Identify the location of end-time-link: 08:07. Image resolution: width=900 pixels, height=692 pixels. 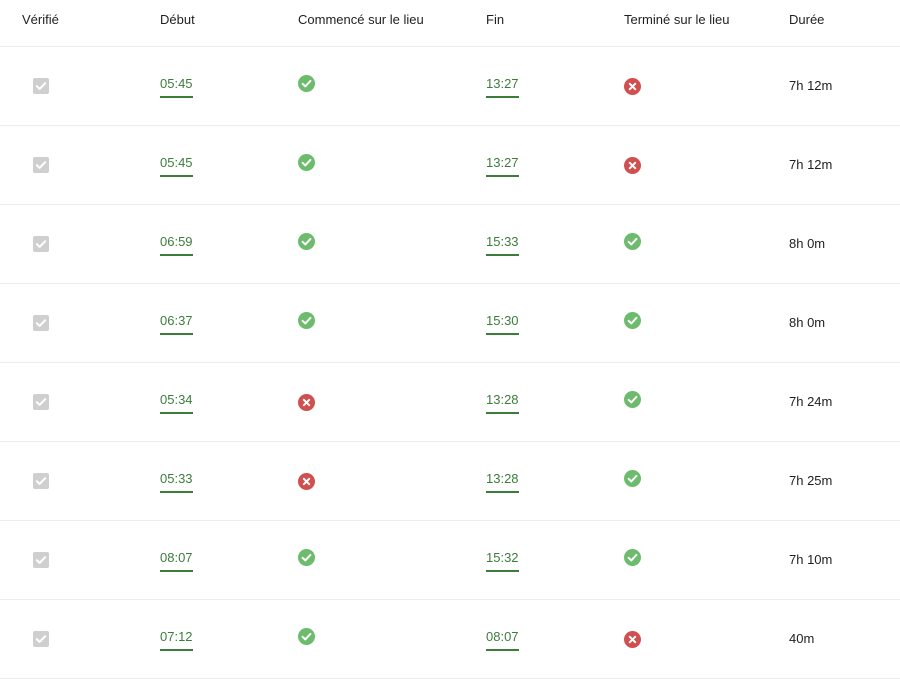
(502, 640).